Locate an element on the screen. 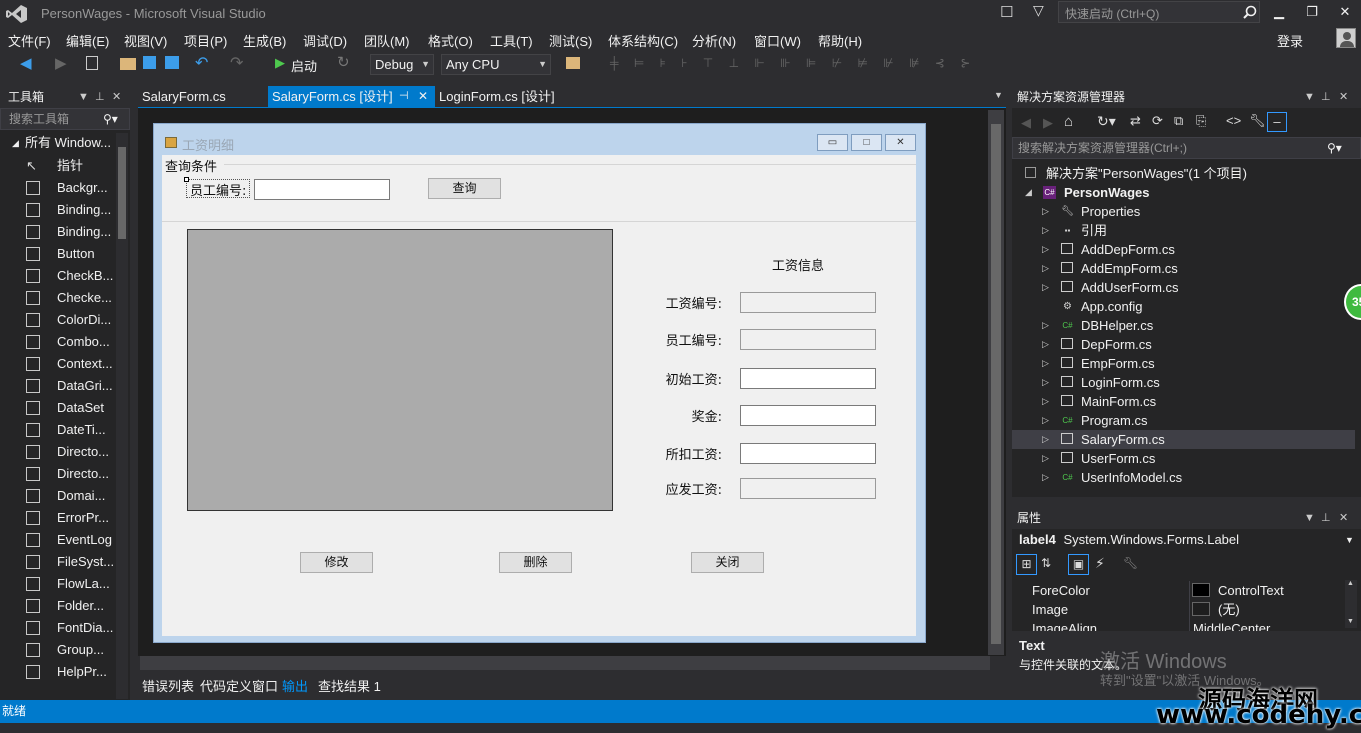 This screenshot has height=733, width=1361. open-file-icon is located at coordinates (128, 64).